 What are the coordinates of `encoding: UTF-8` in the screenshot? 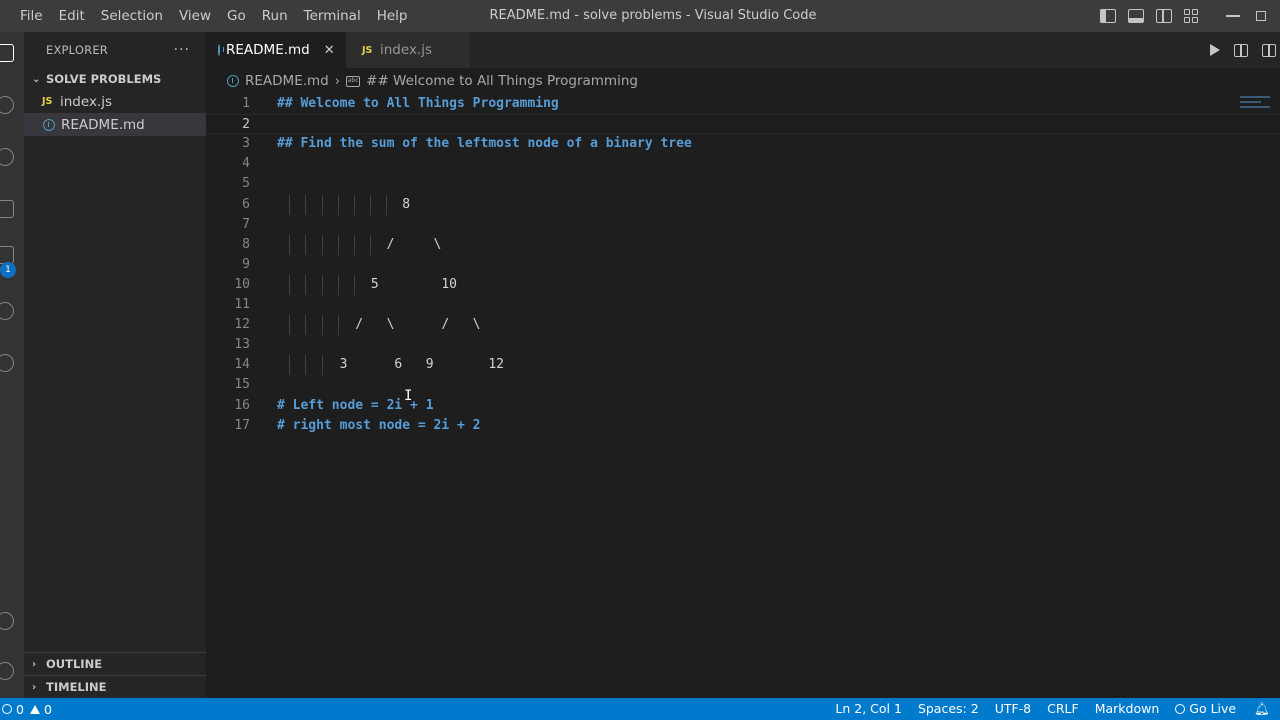 It's located at (1013, 709).